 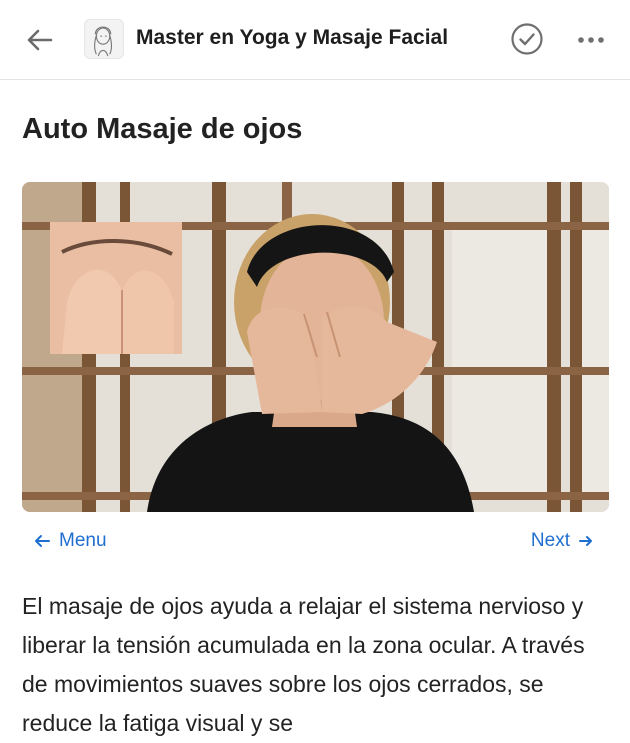 I want to click on next-link: Next, so click(x=562, y=541).